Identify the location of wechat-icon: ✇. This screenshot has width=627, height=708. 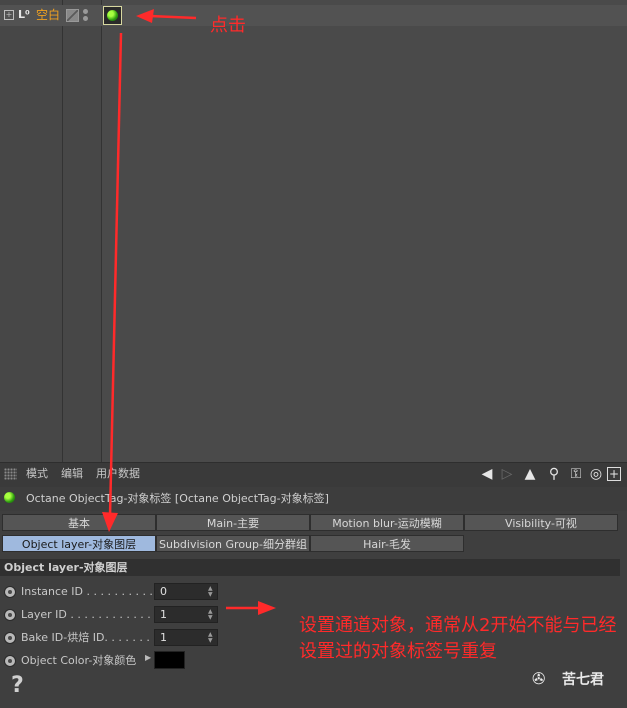
(539, 678).